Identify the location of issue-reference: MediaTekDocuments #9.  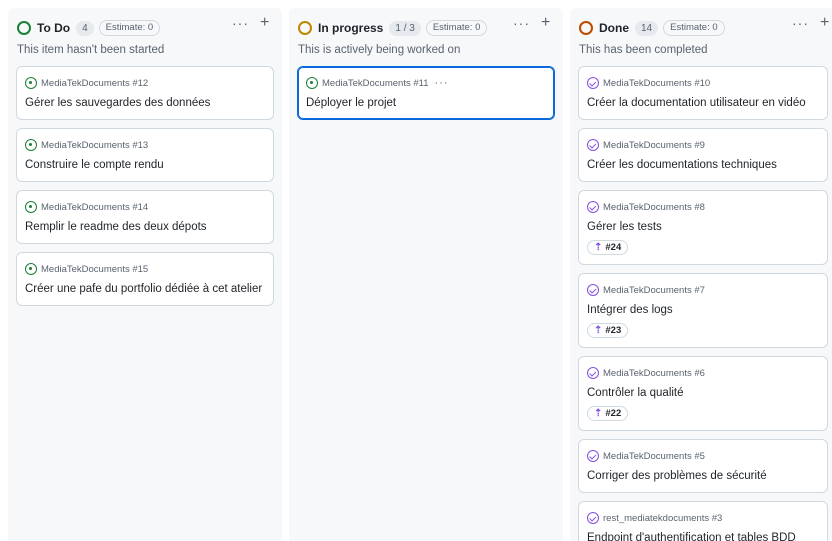
(654, 145).